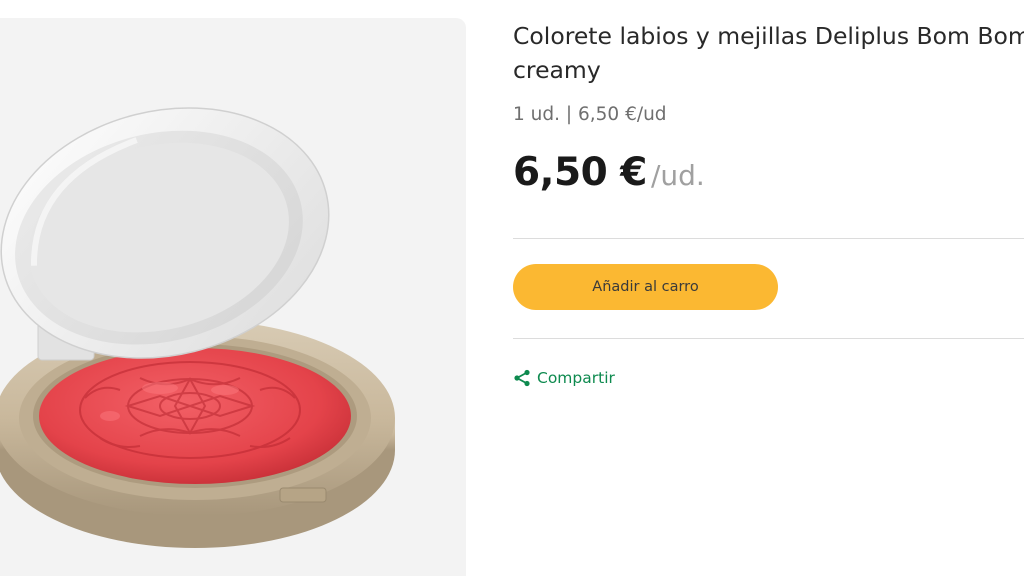 This screenshot has height=576, width=1024. What do you see at coordinates (576, 378) in the screenshot?
I see `share-label: Compartir` at bounding box center [576, 378].